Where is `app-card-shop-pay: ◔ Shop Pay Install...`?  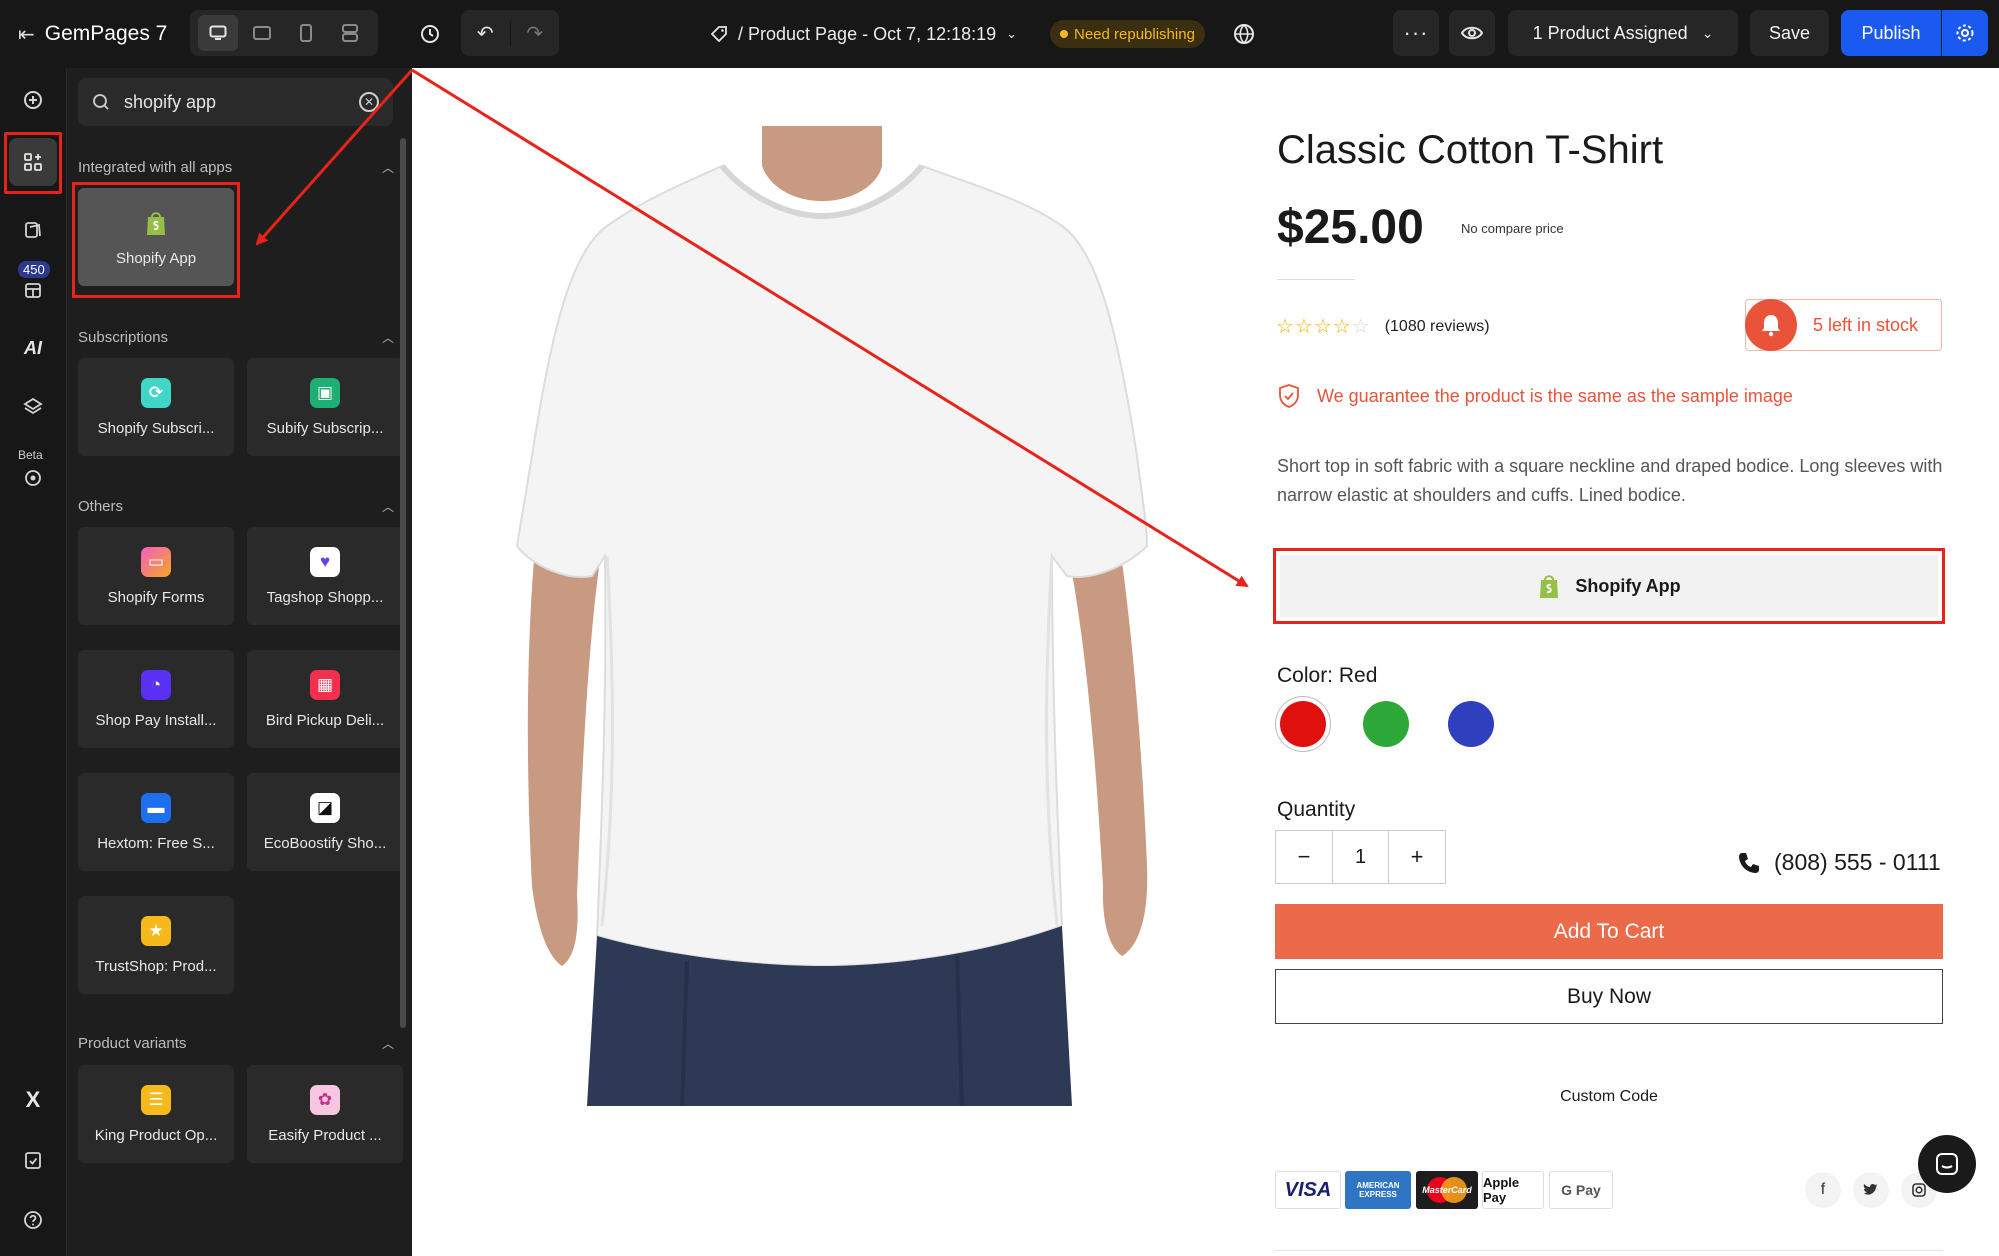
app-card-shop-pay: ◔ Shop Pay Install... is located at coordinates (156, 699).